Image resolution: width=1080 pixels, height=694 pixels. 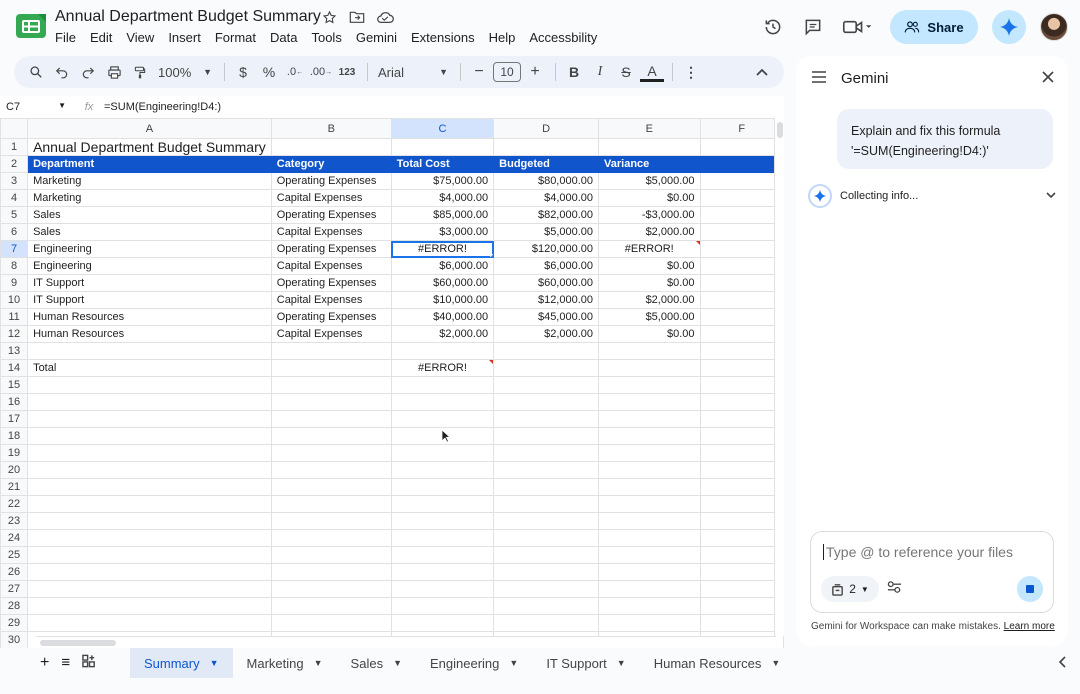 I want to click on sheets-logo-icon, so click(x=31, y=26).